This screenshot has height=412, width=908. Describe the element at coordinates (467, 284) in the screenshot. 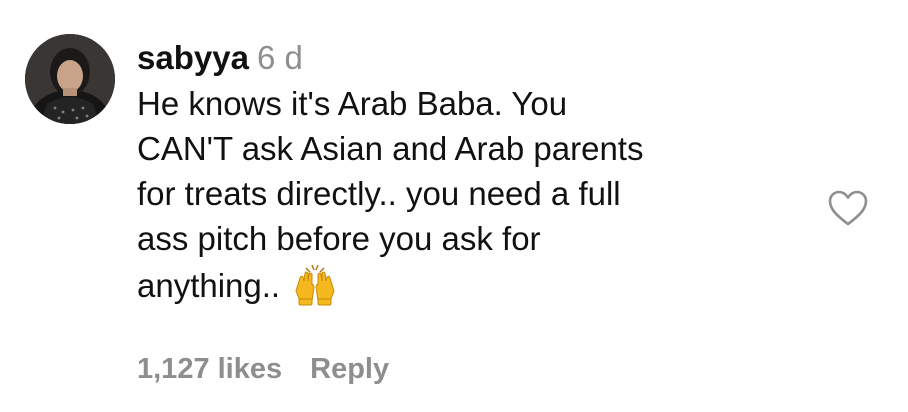

I see `comment-text-line-last: anything..` at that location.